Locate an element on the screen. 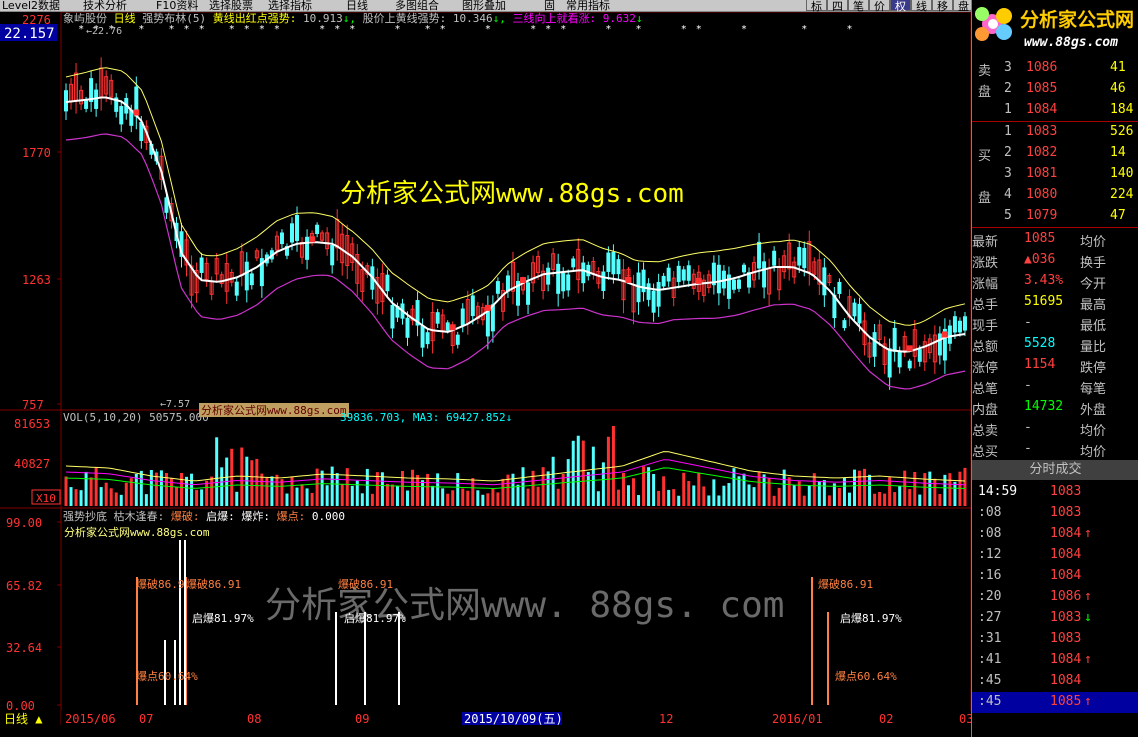 The height and width of the screenshot is (737, 1138). menu-item: 日线 is located at coordinates (357, 5).